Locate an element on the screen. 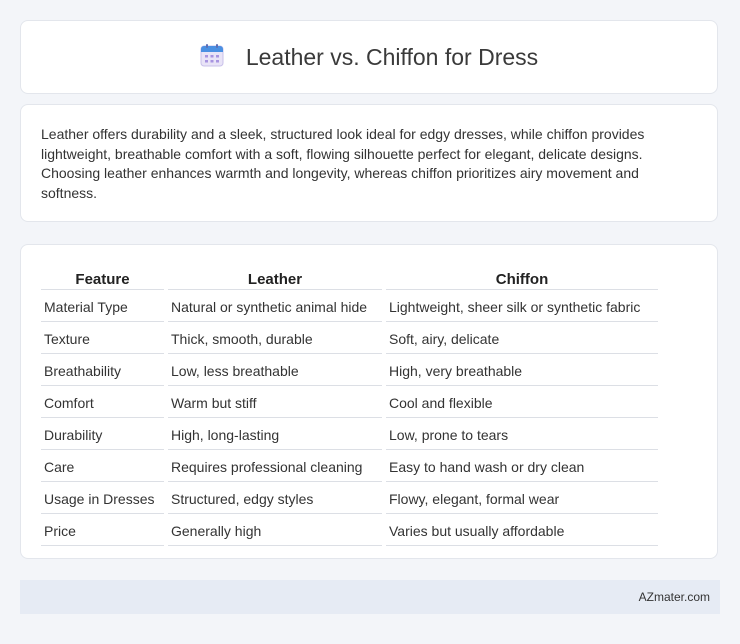 This screenshot has height=644, width=740. leather-cell: Natural or synthetic animal hide is located at coordinates (275, 307).